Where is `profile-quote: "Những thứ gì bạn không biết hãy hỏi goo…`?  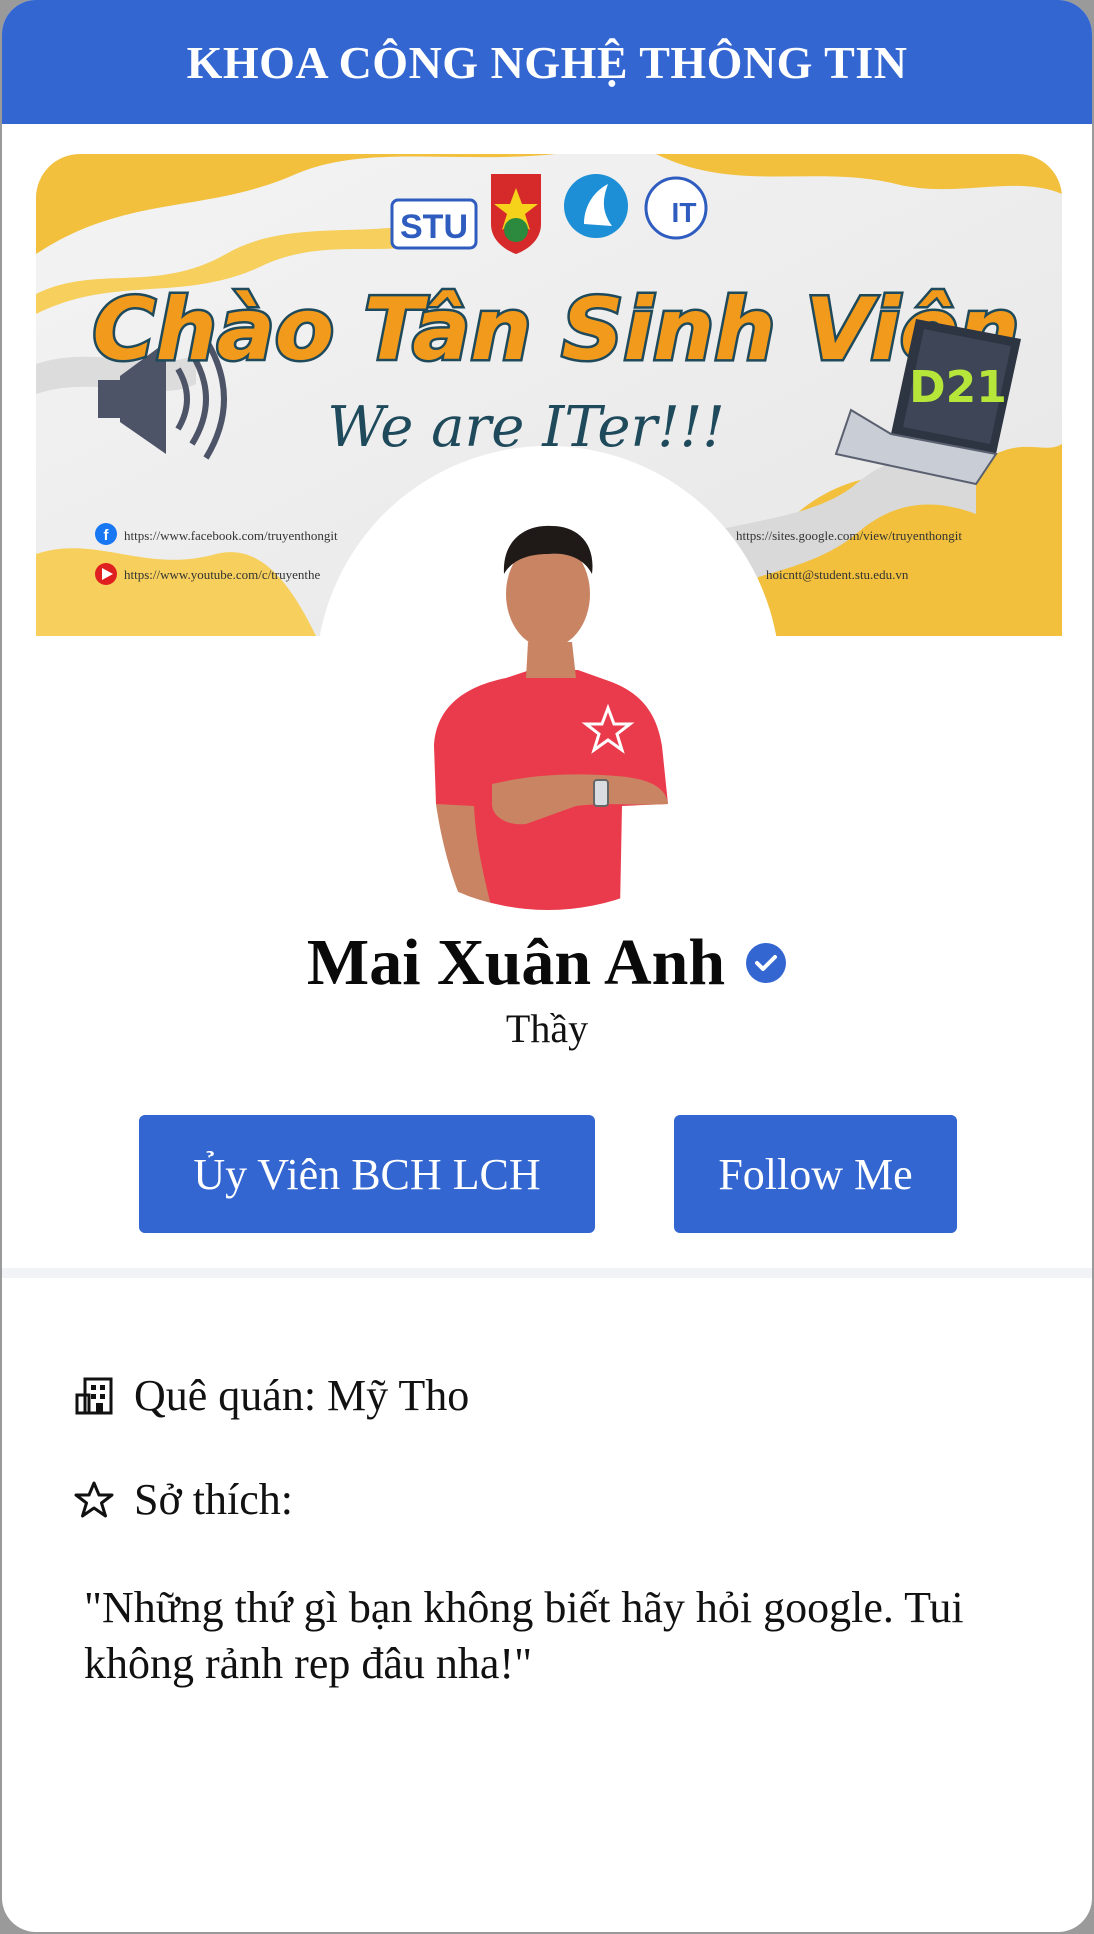
profile-quote: "Những thứ gì bạn không biết hãy hỏi goo… is located at coordinates (524, 1635).